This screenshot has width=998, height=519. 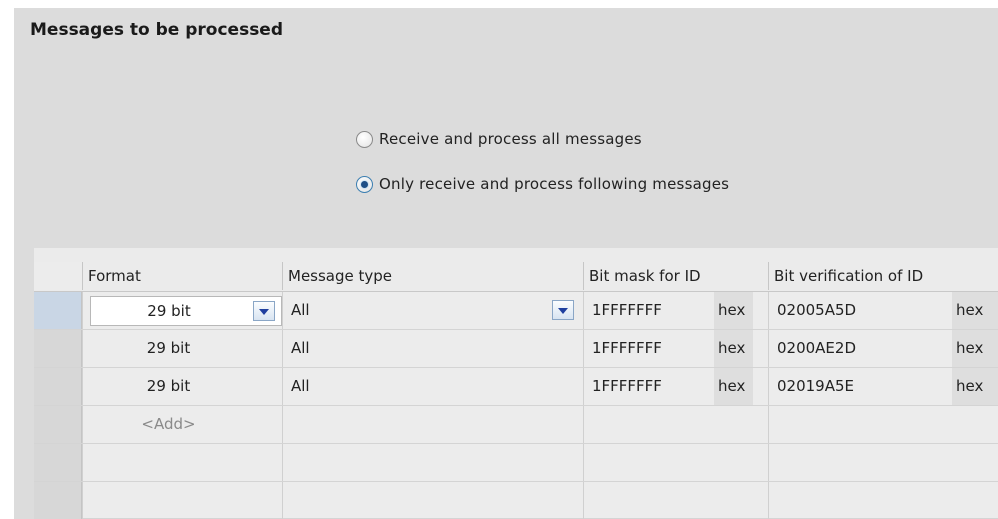 I want to click on column-header-bit-mask: Bit mask for ID, so click(x=675, y=276).